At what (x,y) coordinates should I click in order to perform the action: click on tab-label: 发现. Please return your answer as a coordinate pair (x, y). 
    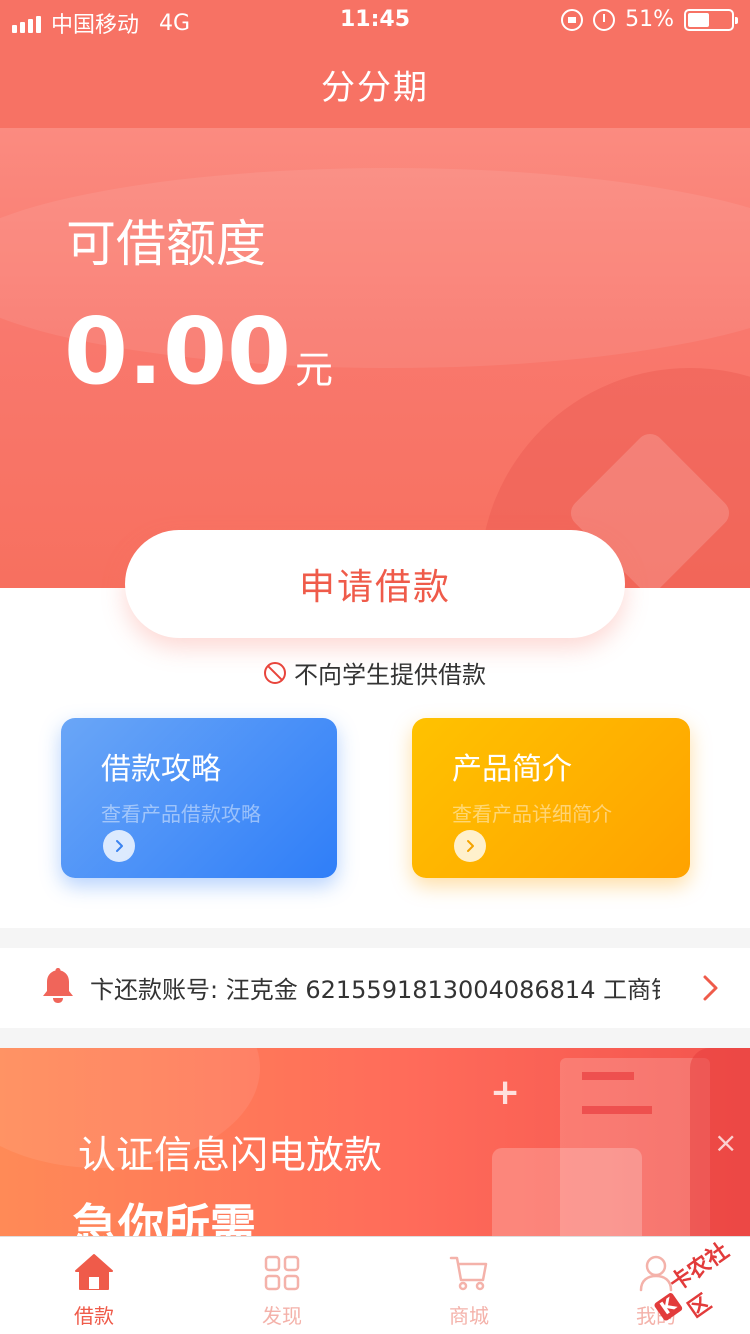
    Looking at the image, I should click on (282, 1316).